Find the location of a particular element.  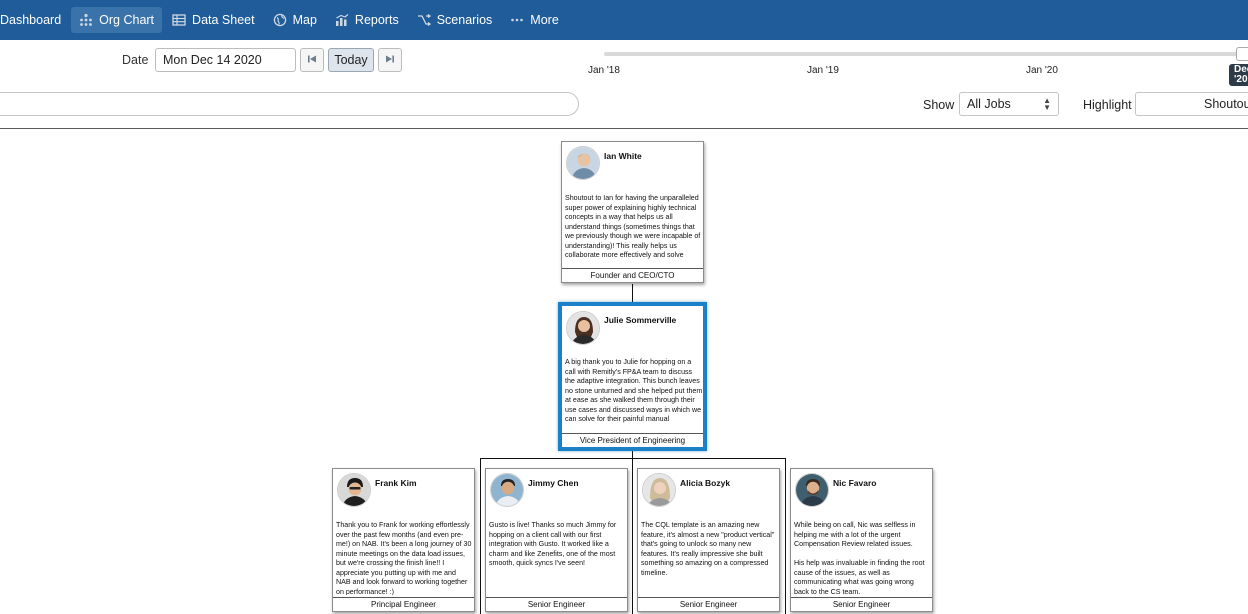

timeline-current-year: '20 is located at coordinates (1241, 79).